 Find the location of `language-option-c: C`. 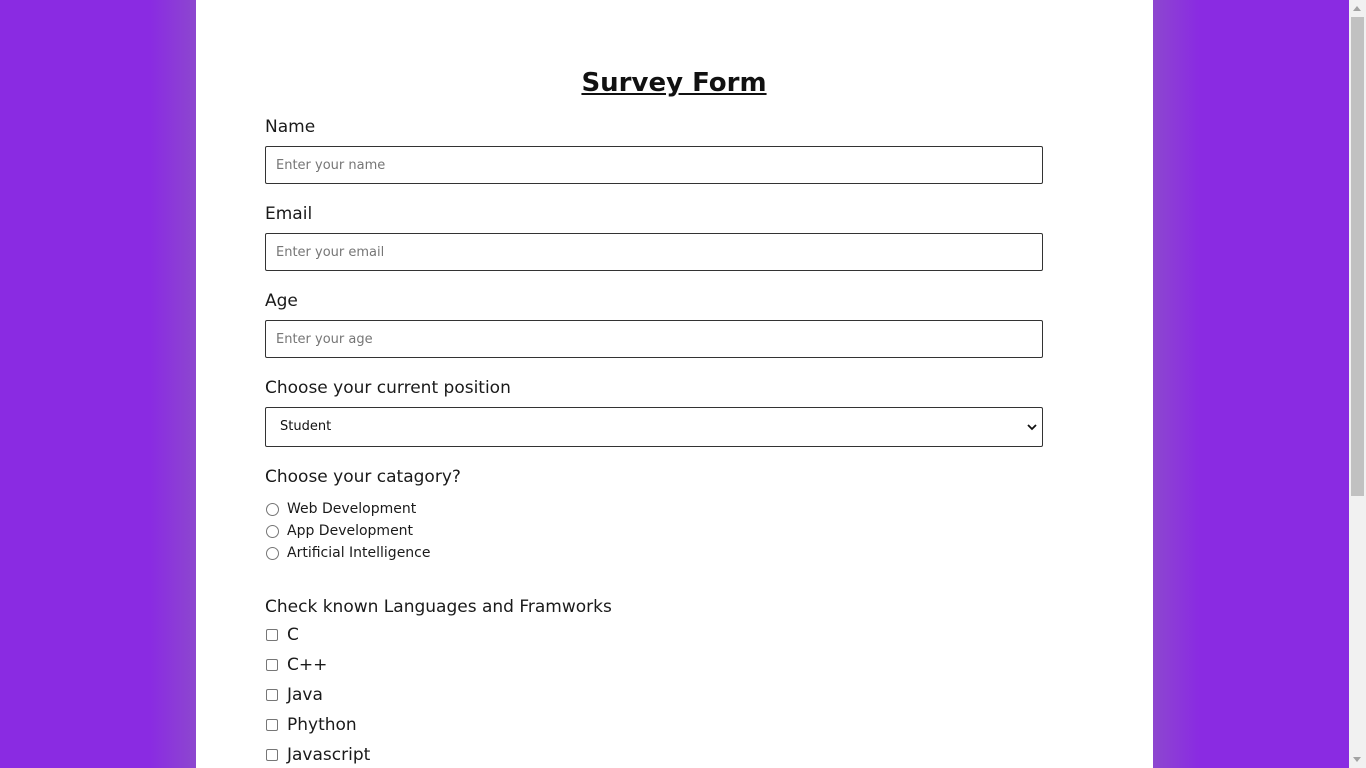

language-option-c: C is located at coordinates (282, 635).